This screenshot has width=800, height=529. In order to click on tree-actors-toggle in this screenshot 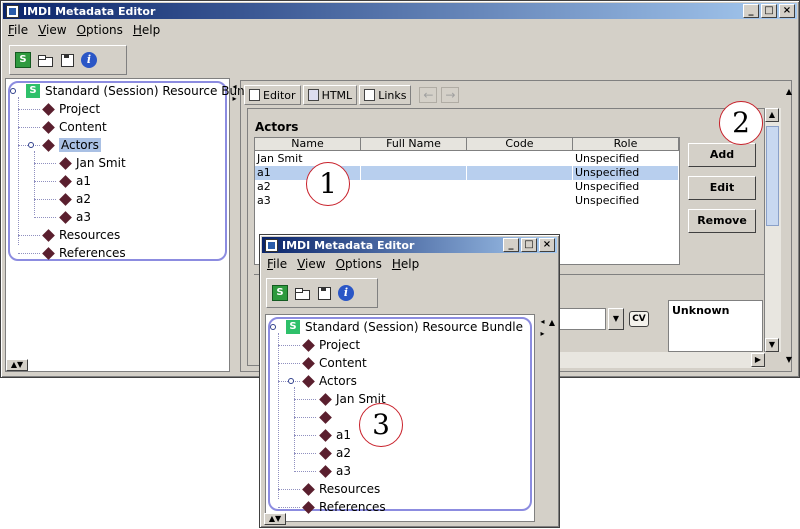, I will do `click(31, 145)`.